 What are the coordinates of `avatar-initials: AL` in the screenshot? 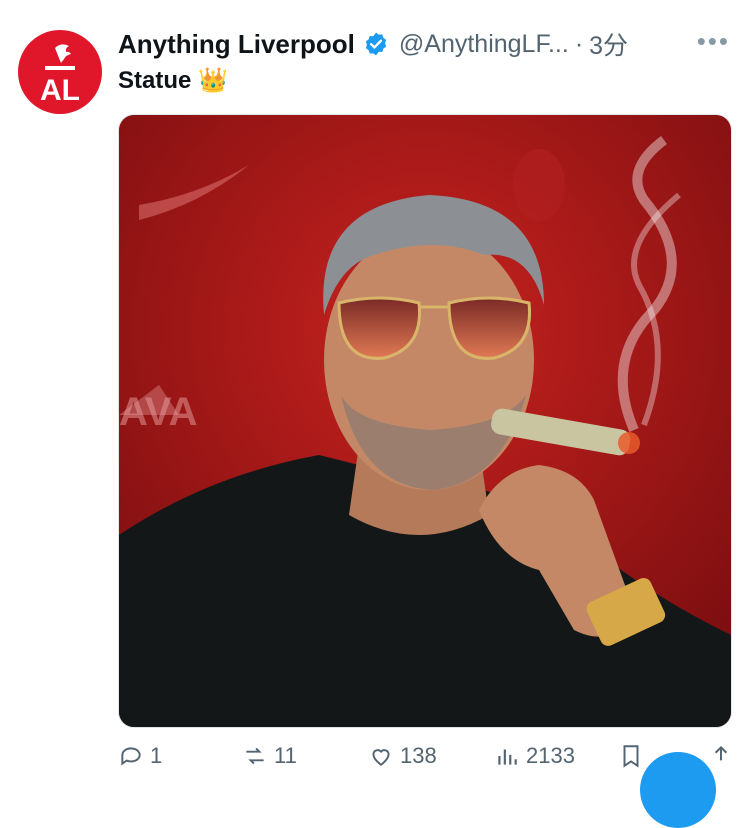 It's located at (60, 90).